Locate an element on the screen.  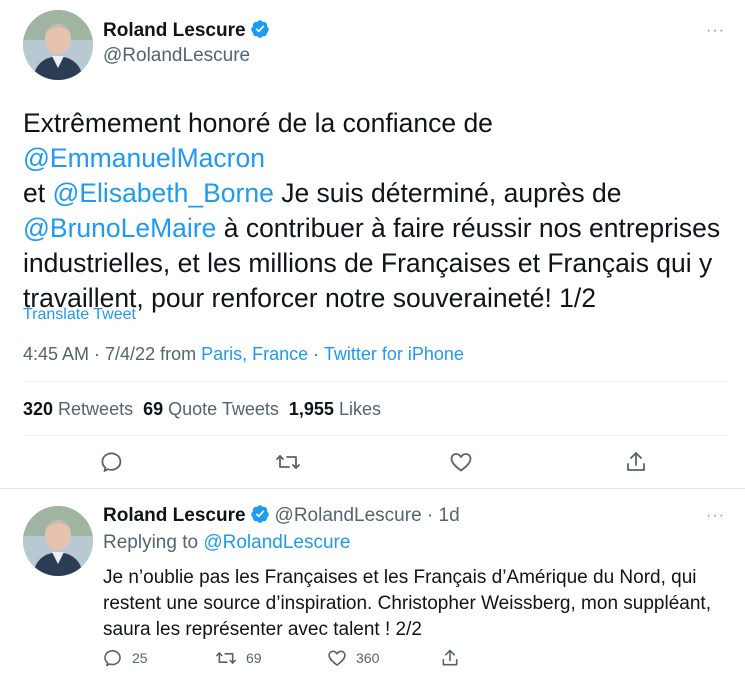
more-icon: ··· is located at coordinates (715, 31).